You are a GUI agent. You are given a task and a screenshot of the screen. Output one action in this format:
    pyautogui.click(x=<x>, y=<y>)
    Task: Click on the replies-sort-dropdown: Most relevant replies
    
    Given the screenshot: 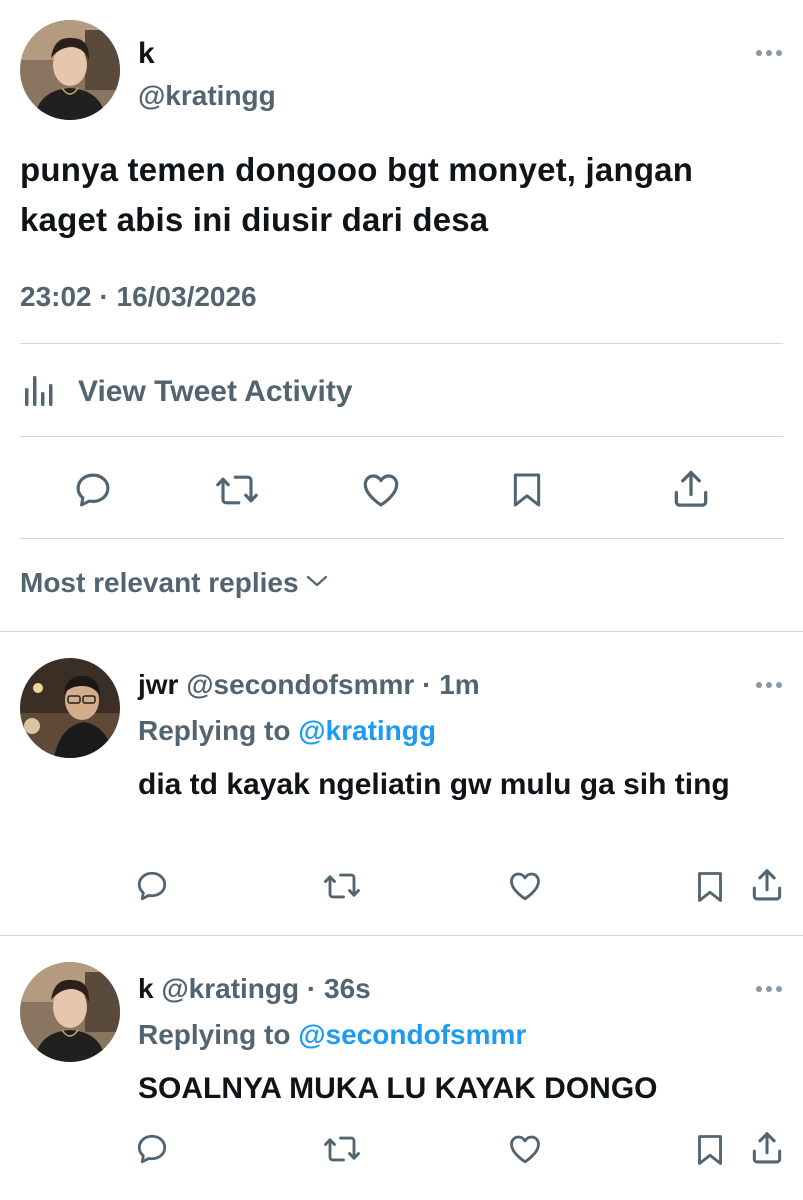 What is the action you would take?
    pyautogui.click(x=174, y=583)
    